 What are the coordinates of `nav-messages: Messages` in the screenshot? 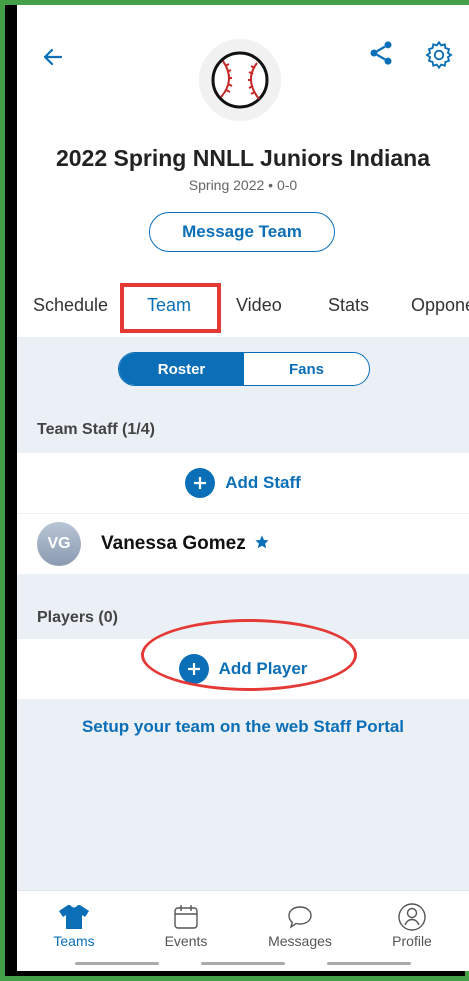 It's located at (300, 925).